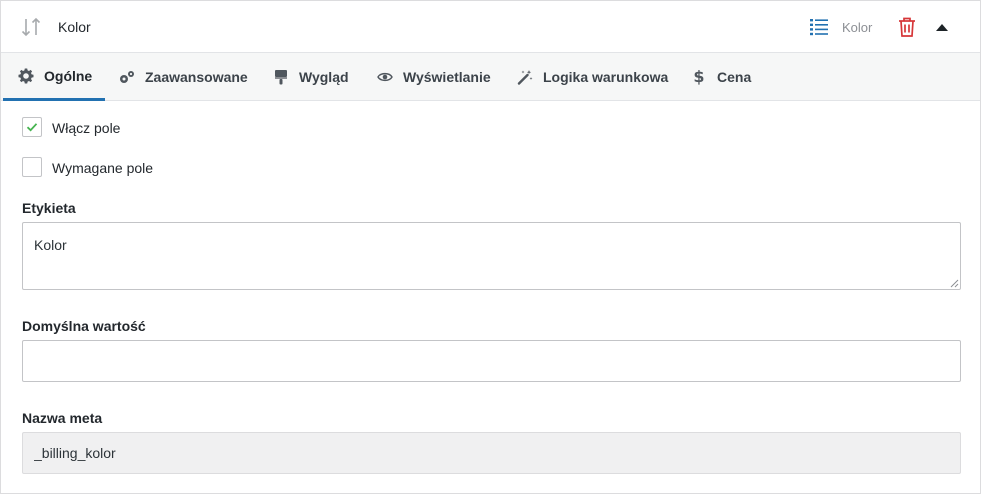 The width and height of the screenshot is (981, 494). Describe the element at coordinates (447, 77) in the screenshot. I see `tab-label: Wyświetlanie` at that location.